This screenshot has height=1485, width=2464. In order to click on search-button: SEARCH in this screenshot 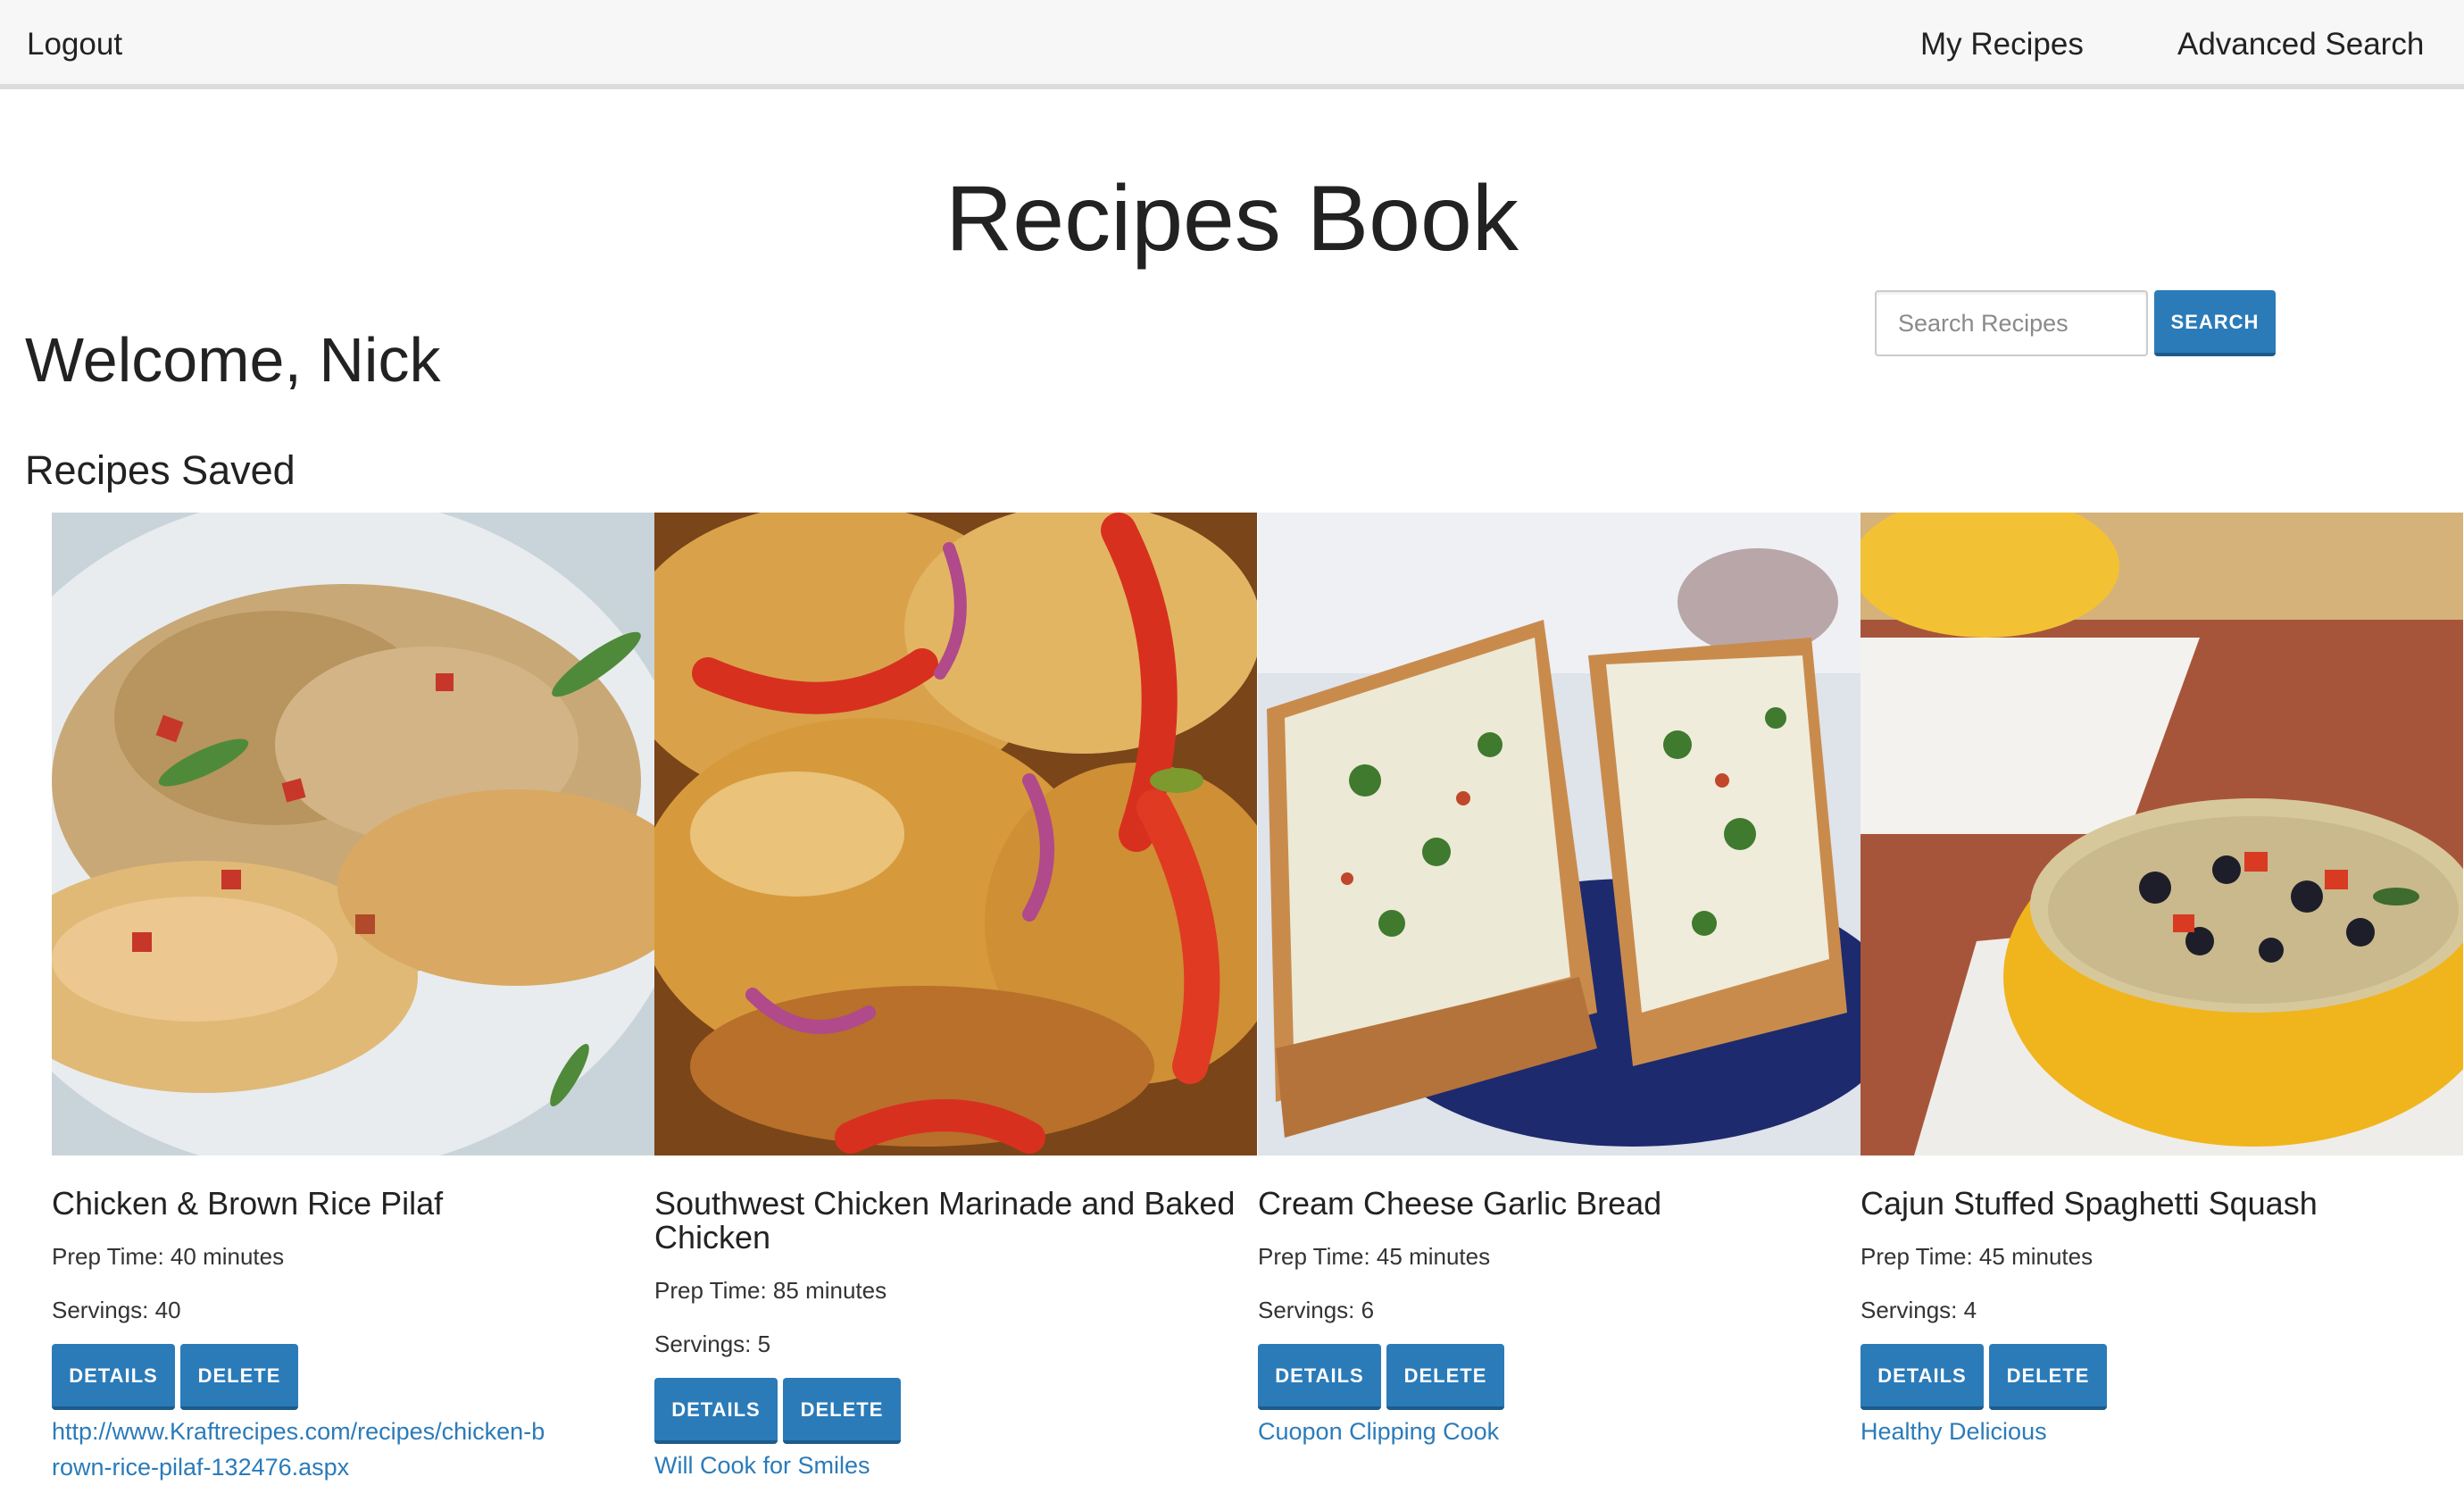, I will do `click(2215, 323)`.